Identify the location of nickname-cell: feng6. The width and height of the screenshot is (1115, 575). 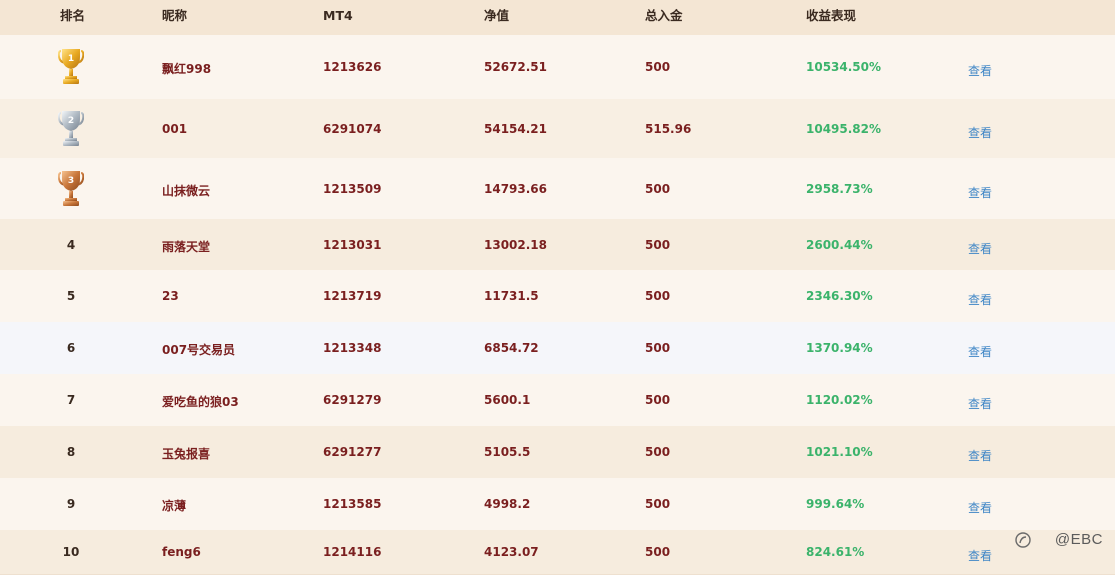
(181, 552).